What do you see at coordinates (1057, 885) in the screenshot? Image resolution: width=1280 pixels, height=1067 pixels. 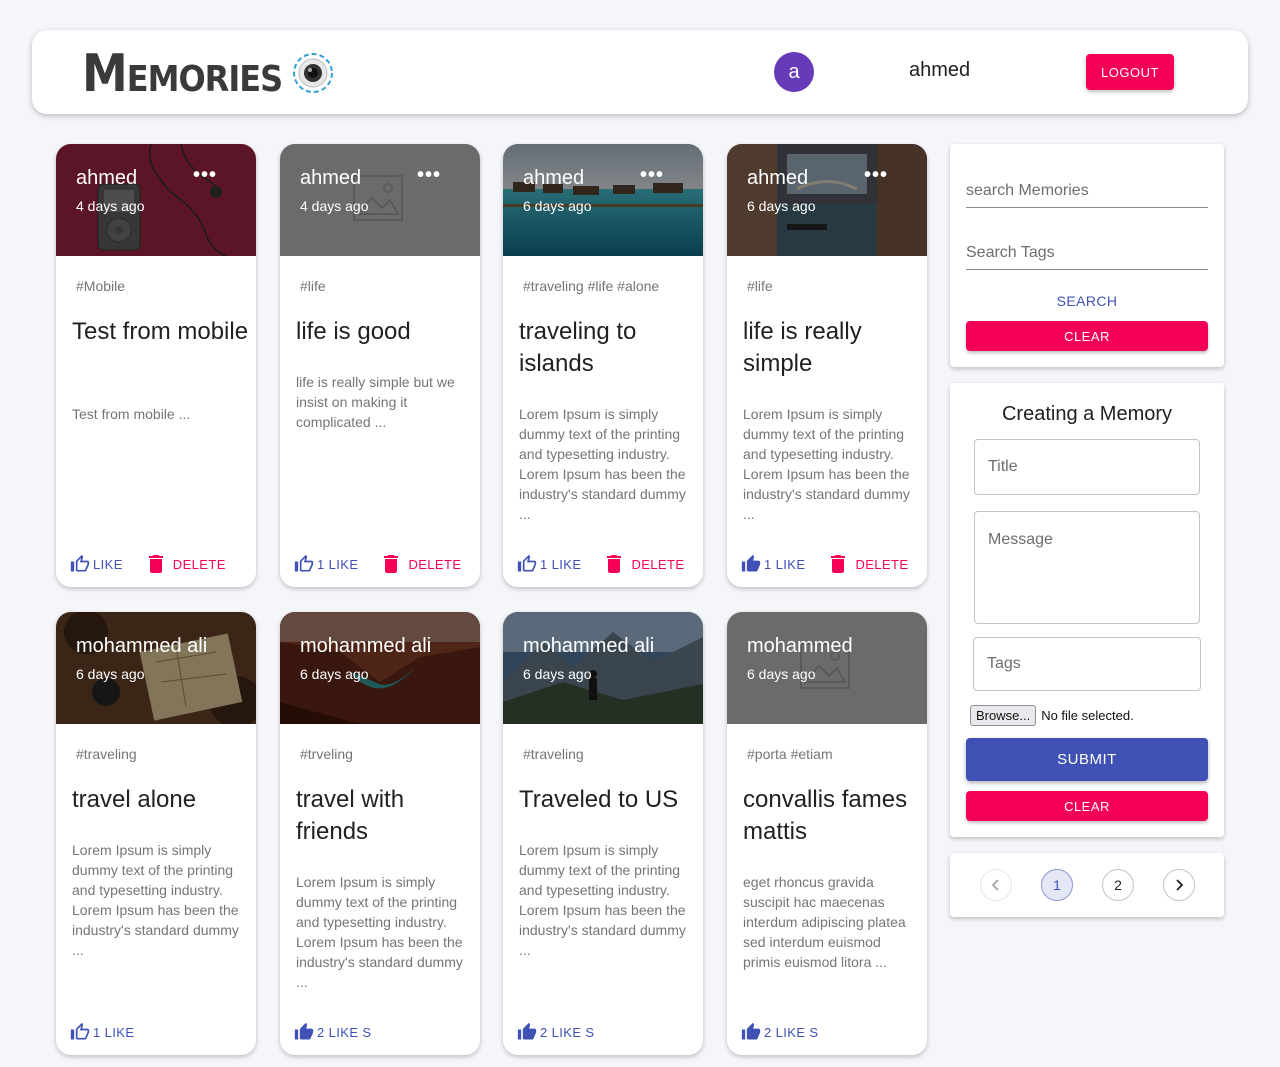 I see `page-1-button: 1` at bounding box center [1057, 885].